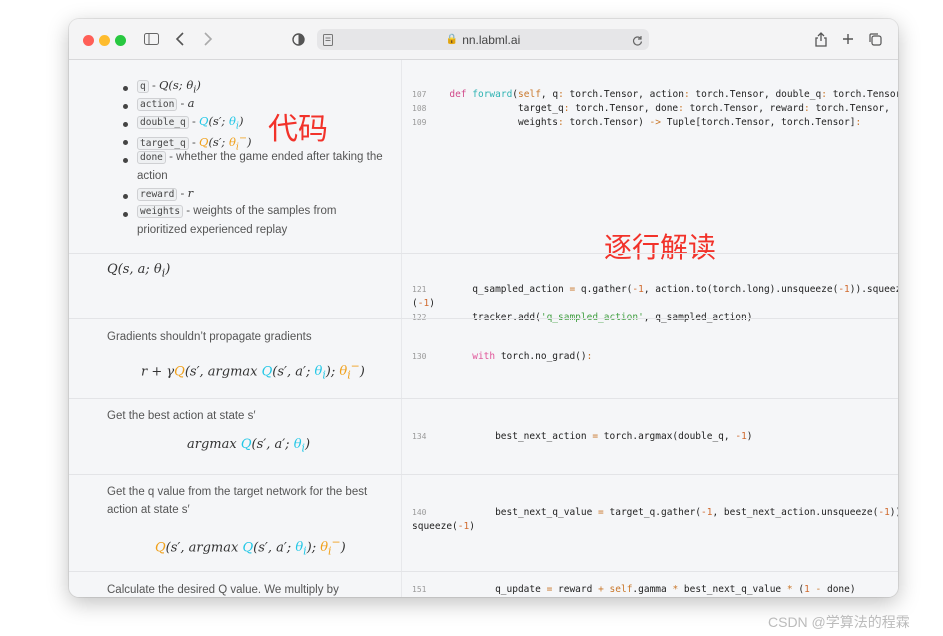 The height and width of the screenshot is (636, 943). Describe the element at coordinates (298, 39) in the screenshot. I see `privacy-shield-icon` at that location.